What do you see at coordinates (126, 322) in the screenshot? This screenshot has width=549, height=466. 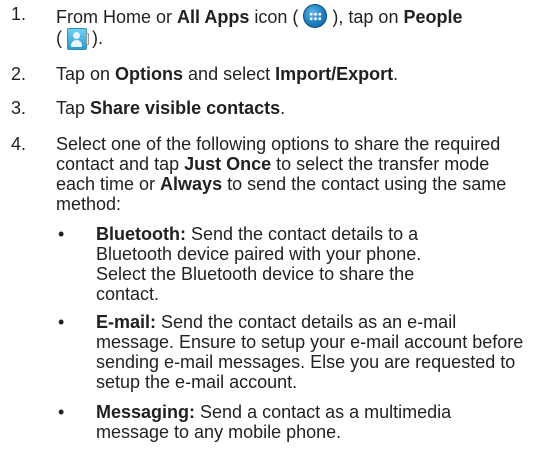 I see `option-term: E-mail:` at bounding box center [126, 322].